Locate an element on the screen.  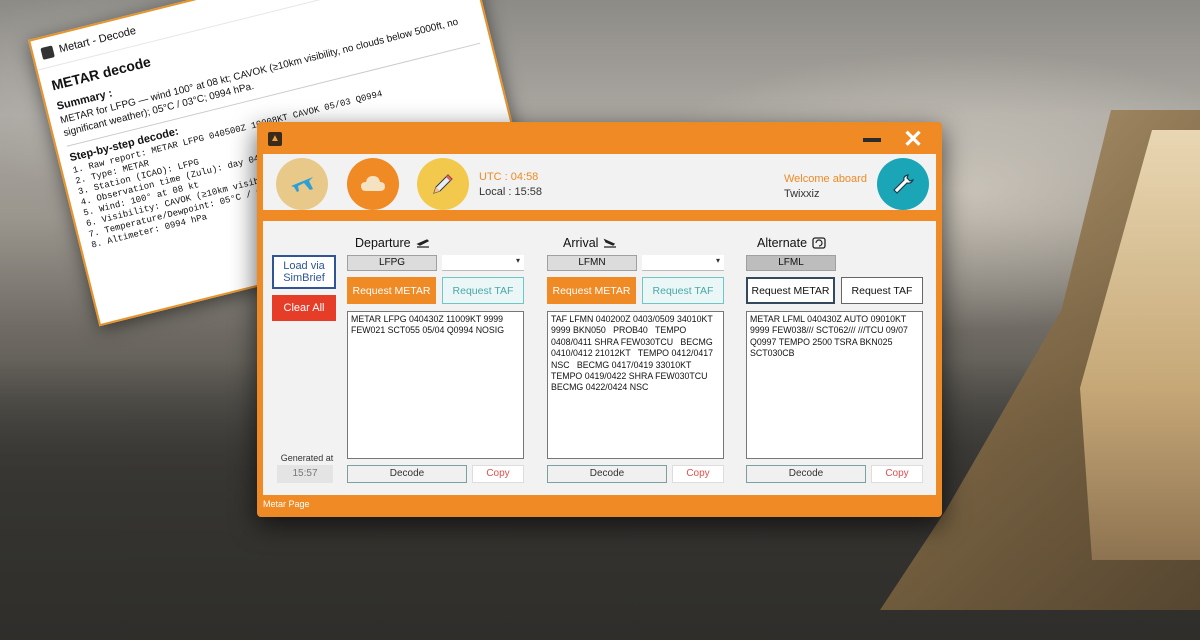
app-logo-icon: ▲ is located at coordinates (275, 139).